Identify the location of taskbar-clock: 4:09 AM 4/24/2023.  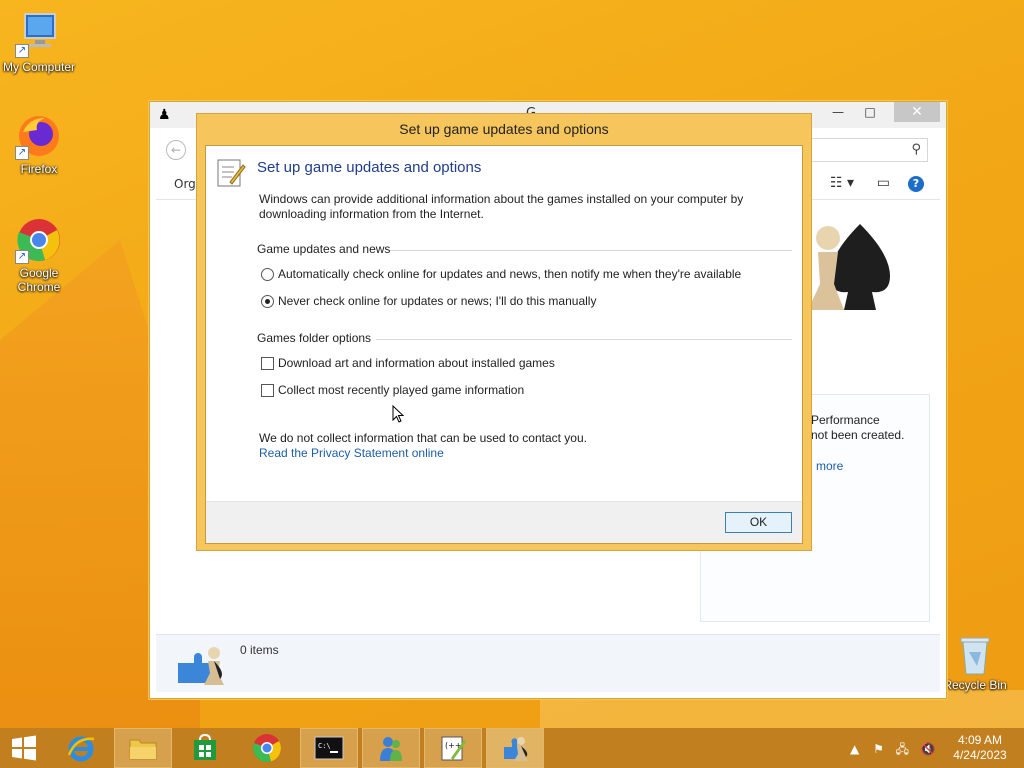
(980, 748).